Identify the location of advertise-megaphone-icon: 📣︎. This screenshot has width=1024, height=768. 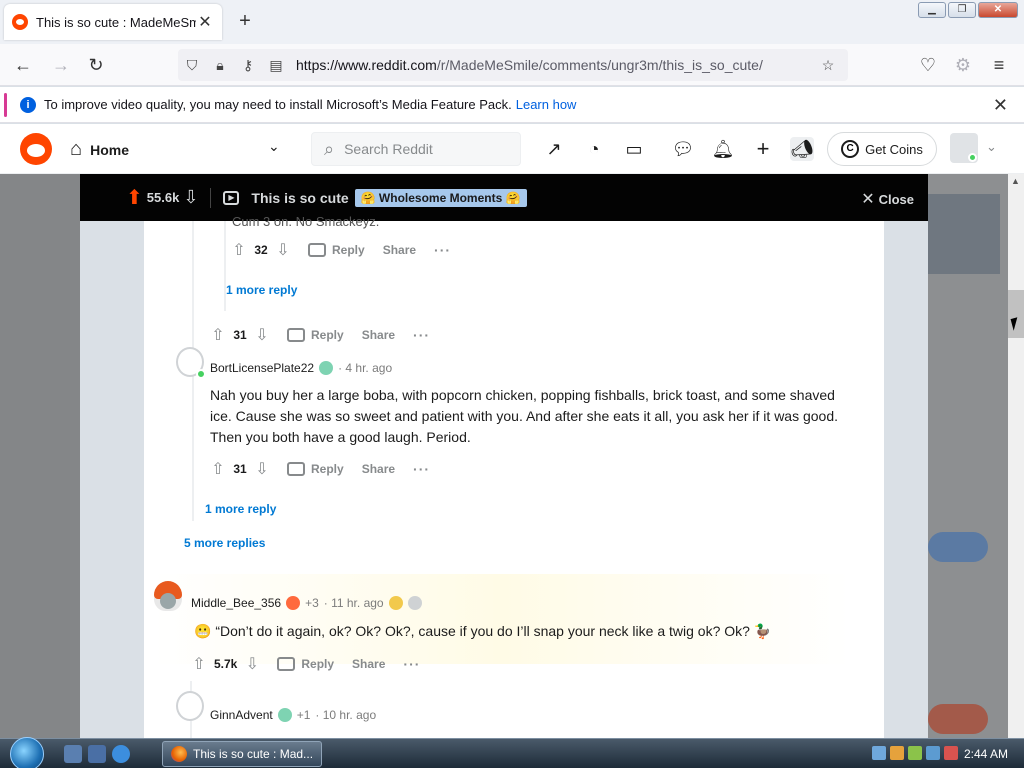
(802, 149).